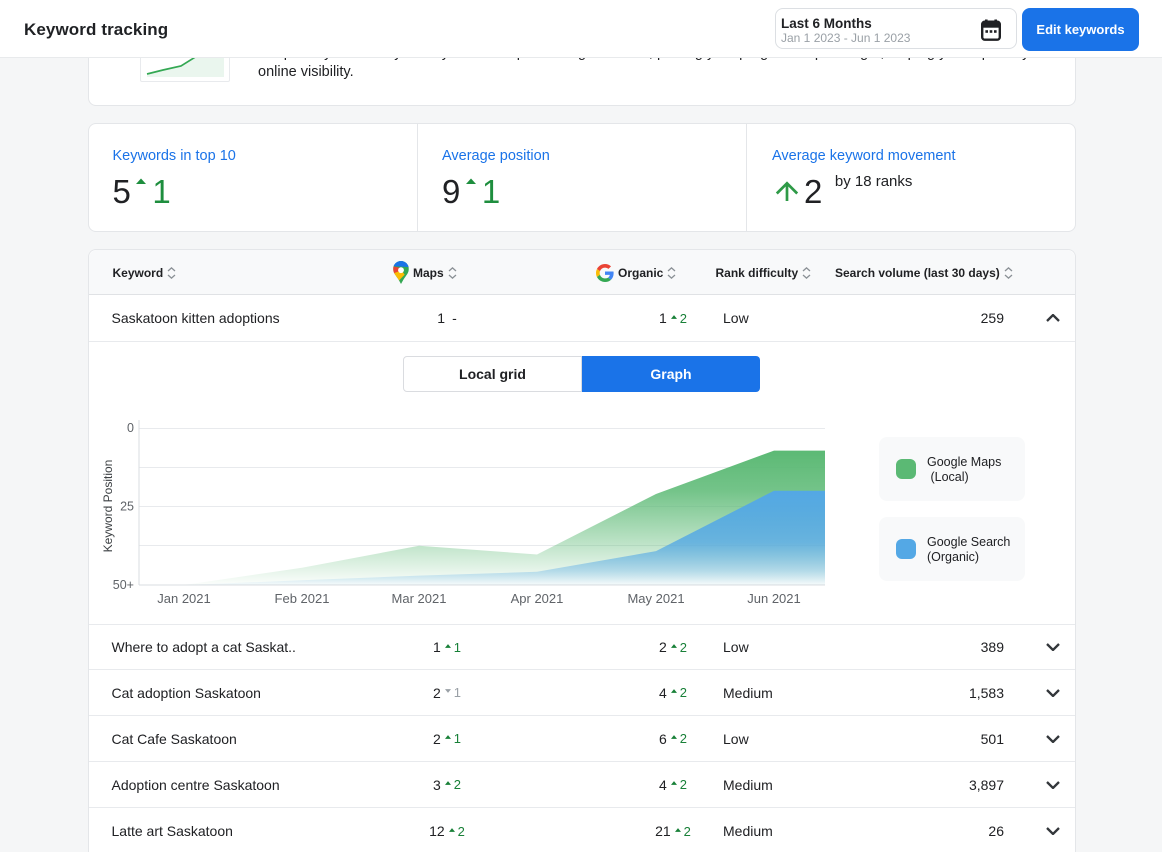 The width and height of the screenshot is (1162, 852). What do you see at coordinates (655, 598) in the screenshot?
I see `svg-text: May 2021` at bounding box center [655, 598].